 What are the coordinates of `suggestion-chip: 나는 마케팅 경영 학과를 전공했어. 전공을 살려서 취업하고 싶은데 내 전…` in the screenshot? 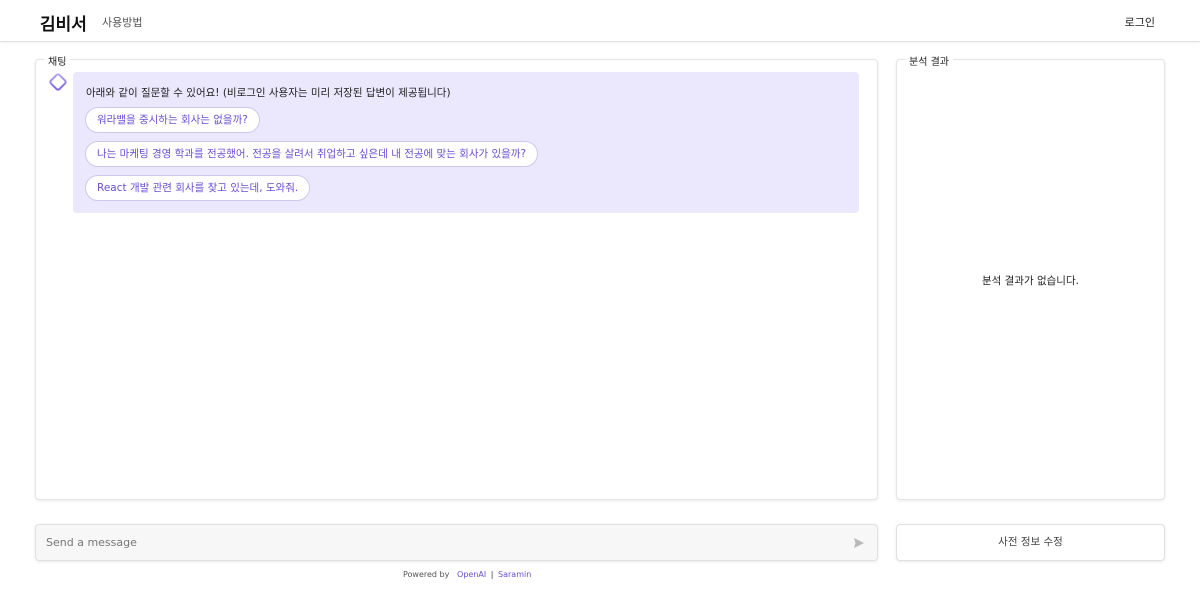 It's located at (312, 154).